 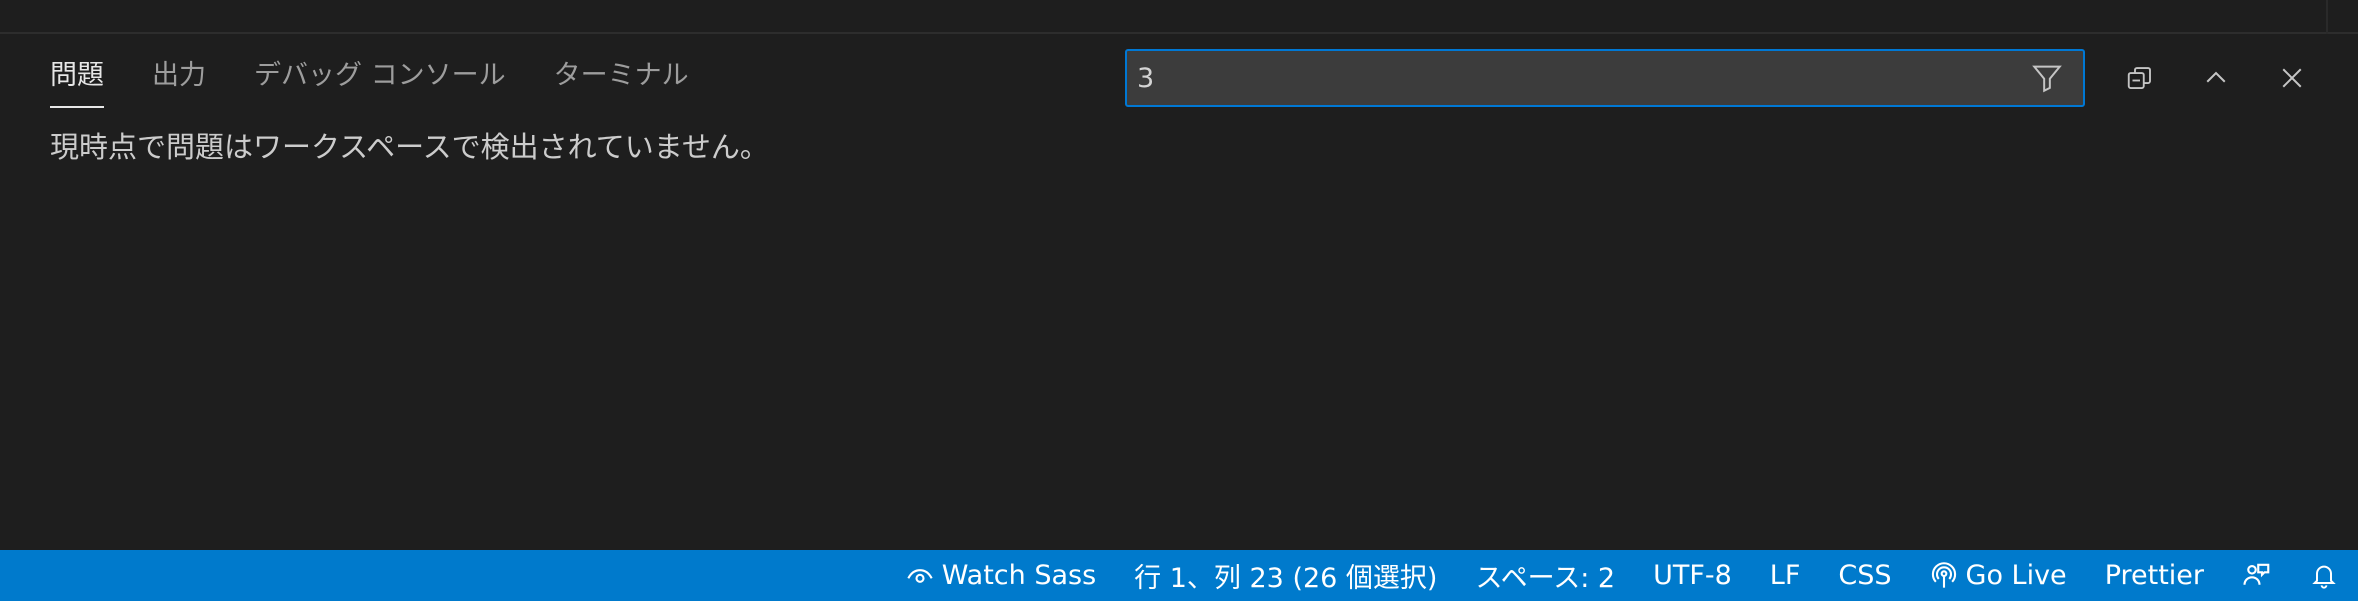 I want to click on encoding: UTF-8, so click(x=1692, y=575).